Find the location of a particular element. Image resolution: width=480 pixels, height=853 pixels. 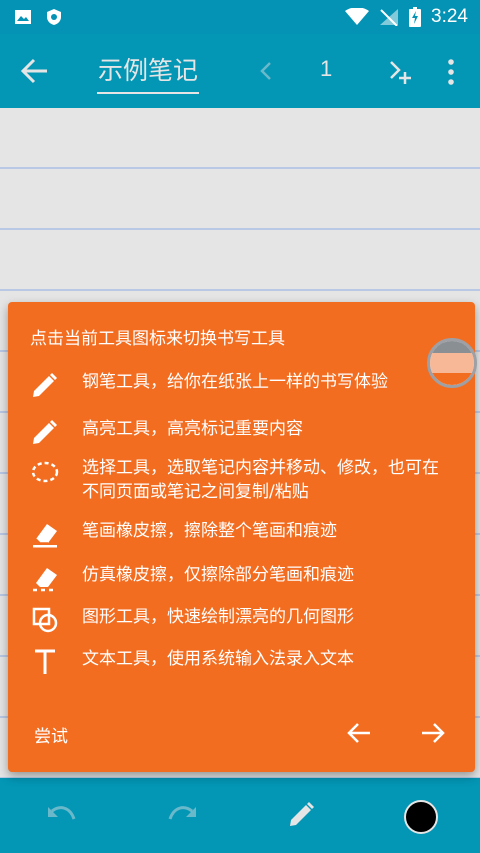

clock: 3:24 is located at coordinates (449, 16).